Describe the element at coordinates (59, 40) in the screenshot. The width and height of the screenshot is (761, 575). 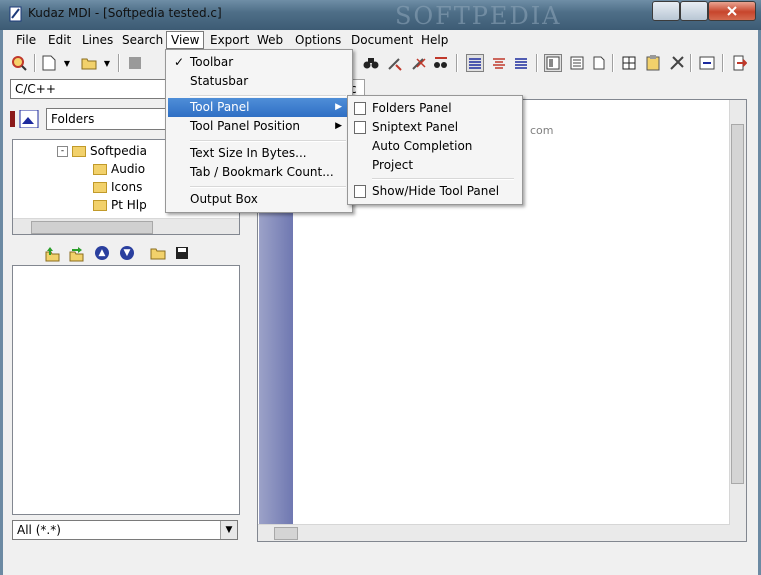
I see `menu-edit: Edit` at that location.